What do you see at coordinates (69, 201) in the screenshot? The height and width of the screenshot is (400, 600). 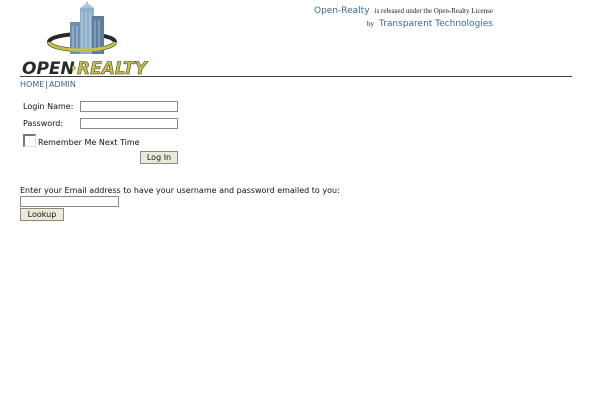 I see `lookup-email-input` at bounding box center [69, 201].